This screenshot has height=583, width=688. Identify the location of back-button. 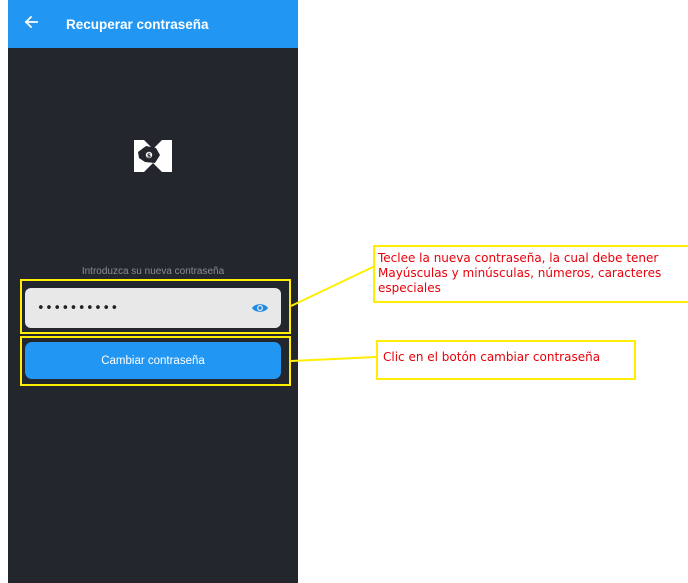
(31, 24).